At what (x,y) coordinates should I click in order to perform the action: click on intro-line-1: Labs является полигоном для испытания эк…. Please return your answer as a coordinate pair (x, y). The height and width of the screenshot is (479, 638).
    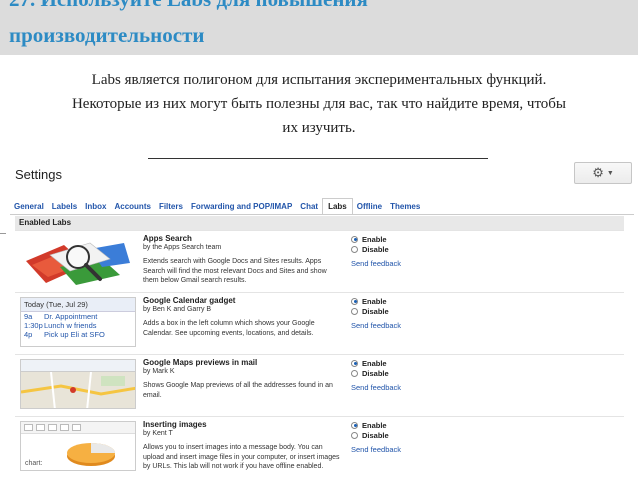
    Looking at the image, I should click on (319, 80).